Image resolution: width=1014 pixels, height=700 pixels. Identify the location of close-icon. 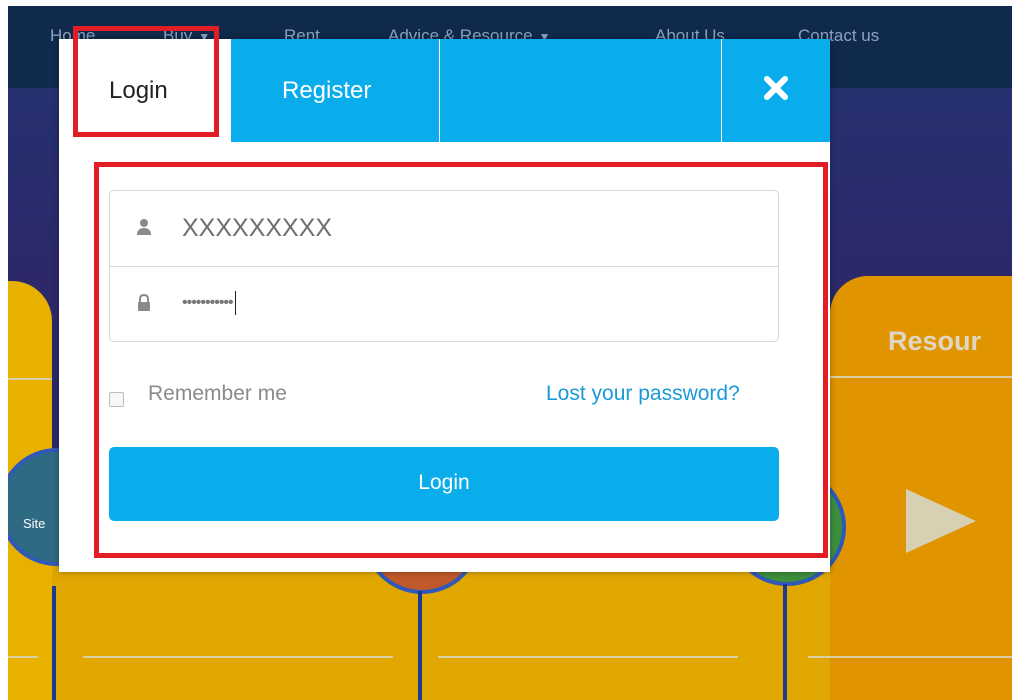
(776, 88).